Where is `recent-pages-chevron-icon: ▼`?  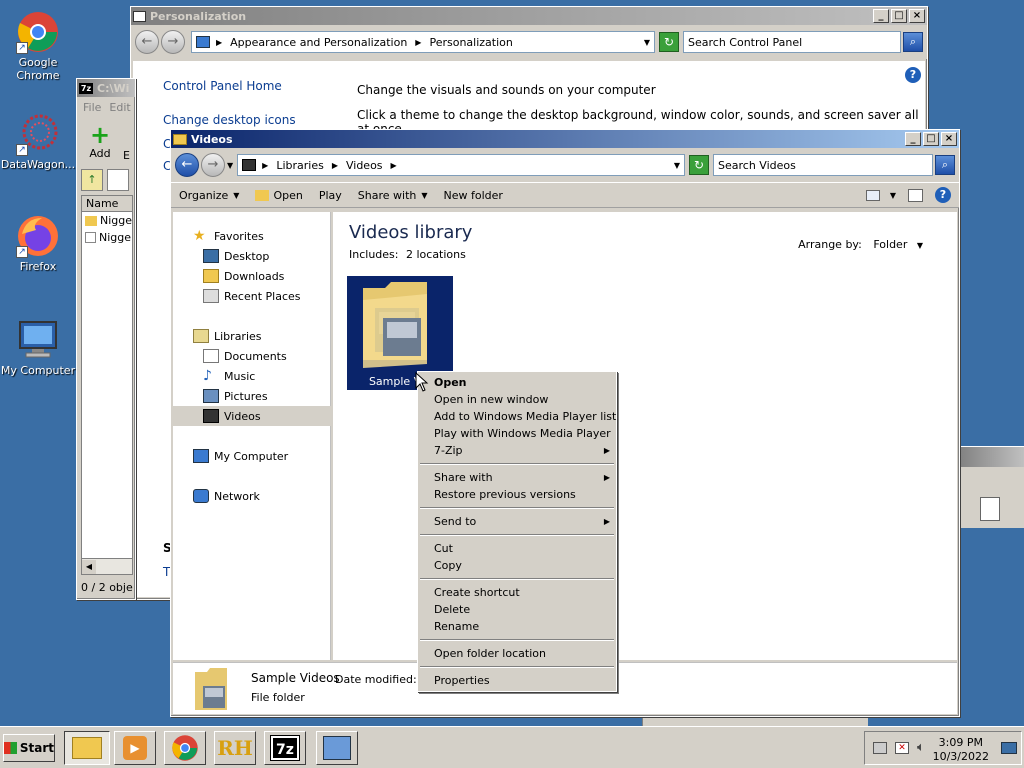
recent-pages-chevron-icon: ▼ is located at coordinates (230, 165).